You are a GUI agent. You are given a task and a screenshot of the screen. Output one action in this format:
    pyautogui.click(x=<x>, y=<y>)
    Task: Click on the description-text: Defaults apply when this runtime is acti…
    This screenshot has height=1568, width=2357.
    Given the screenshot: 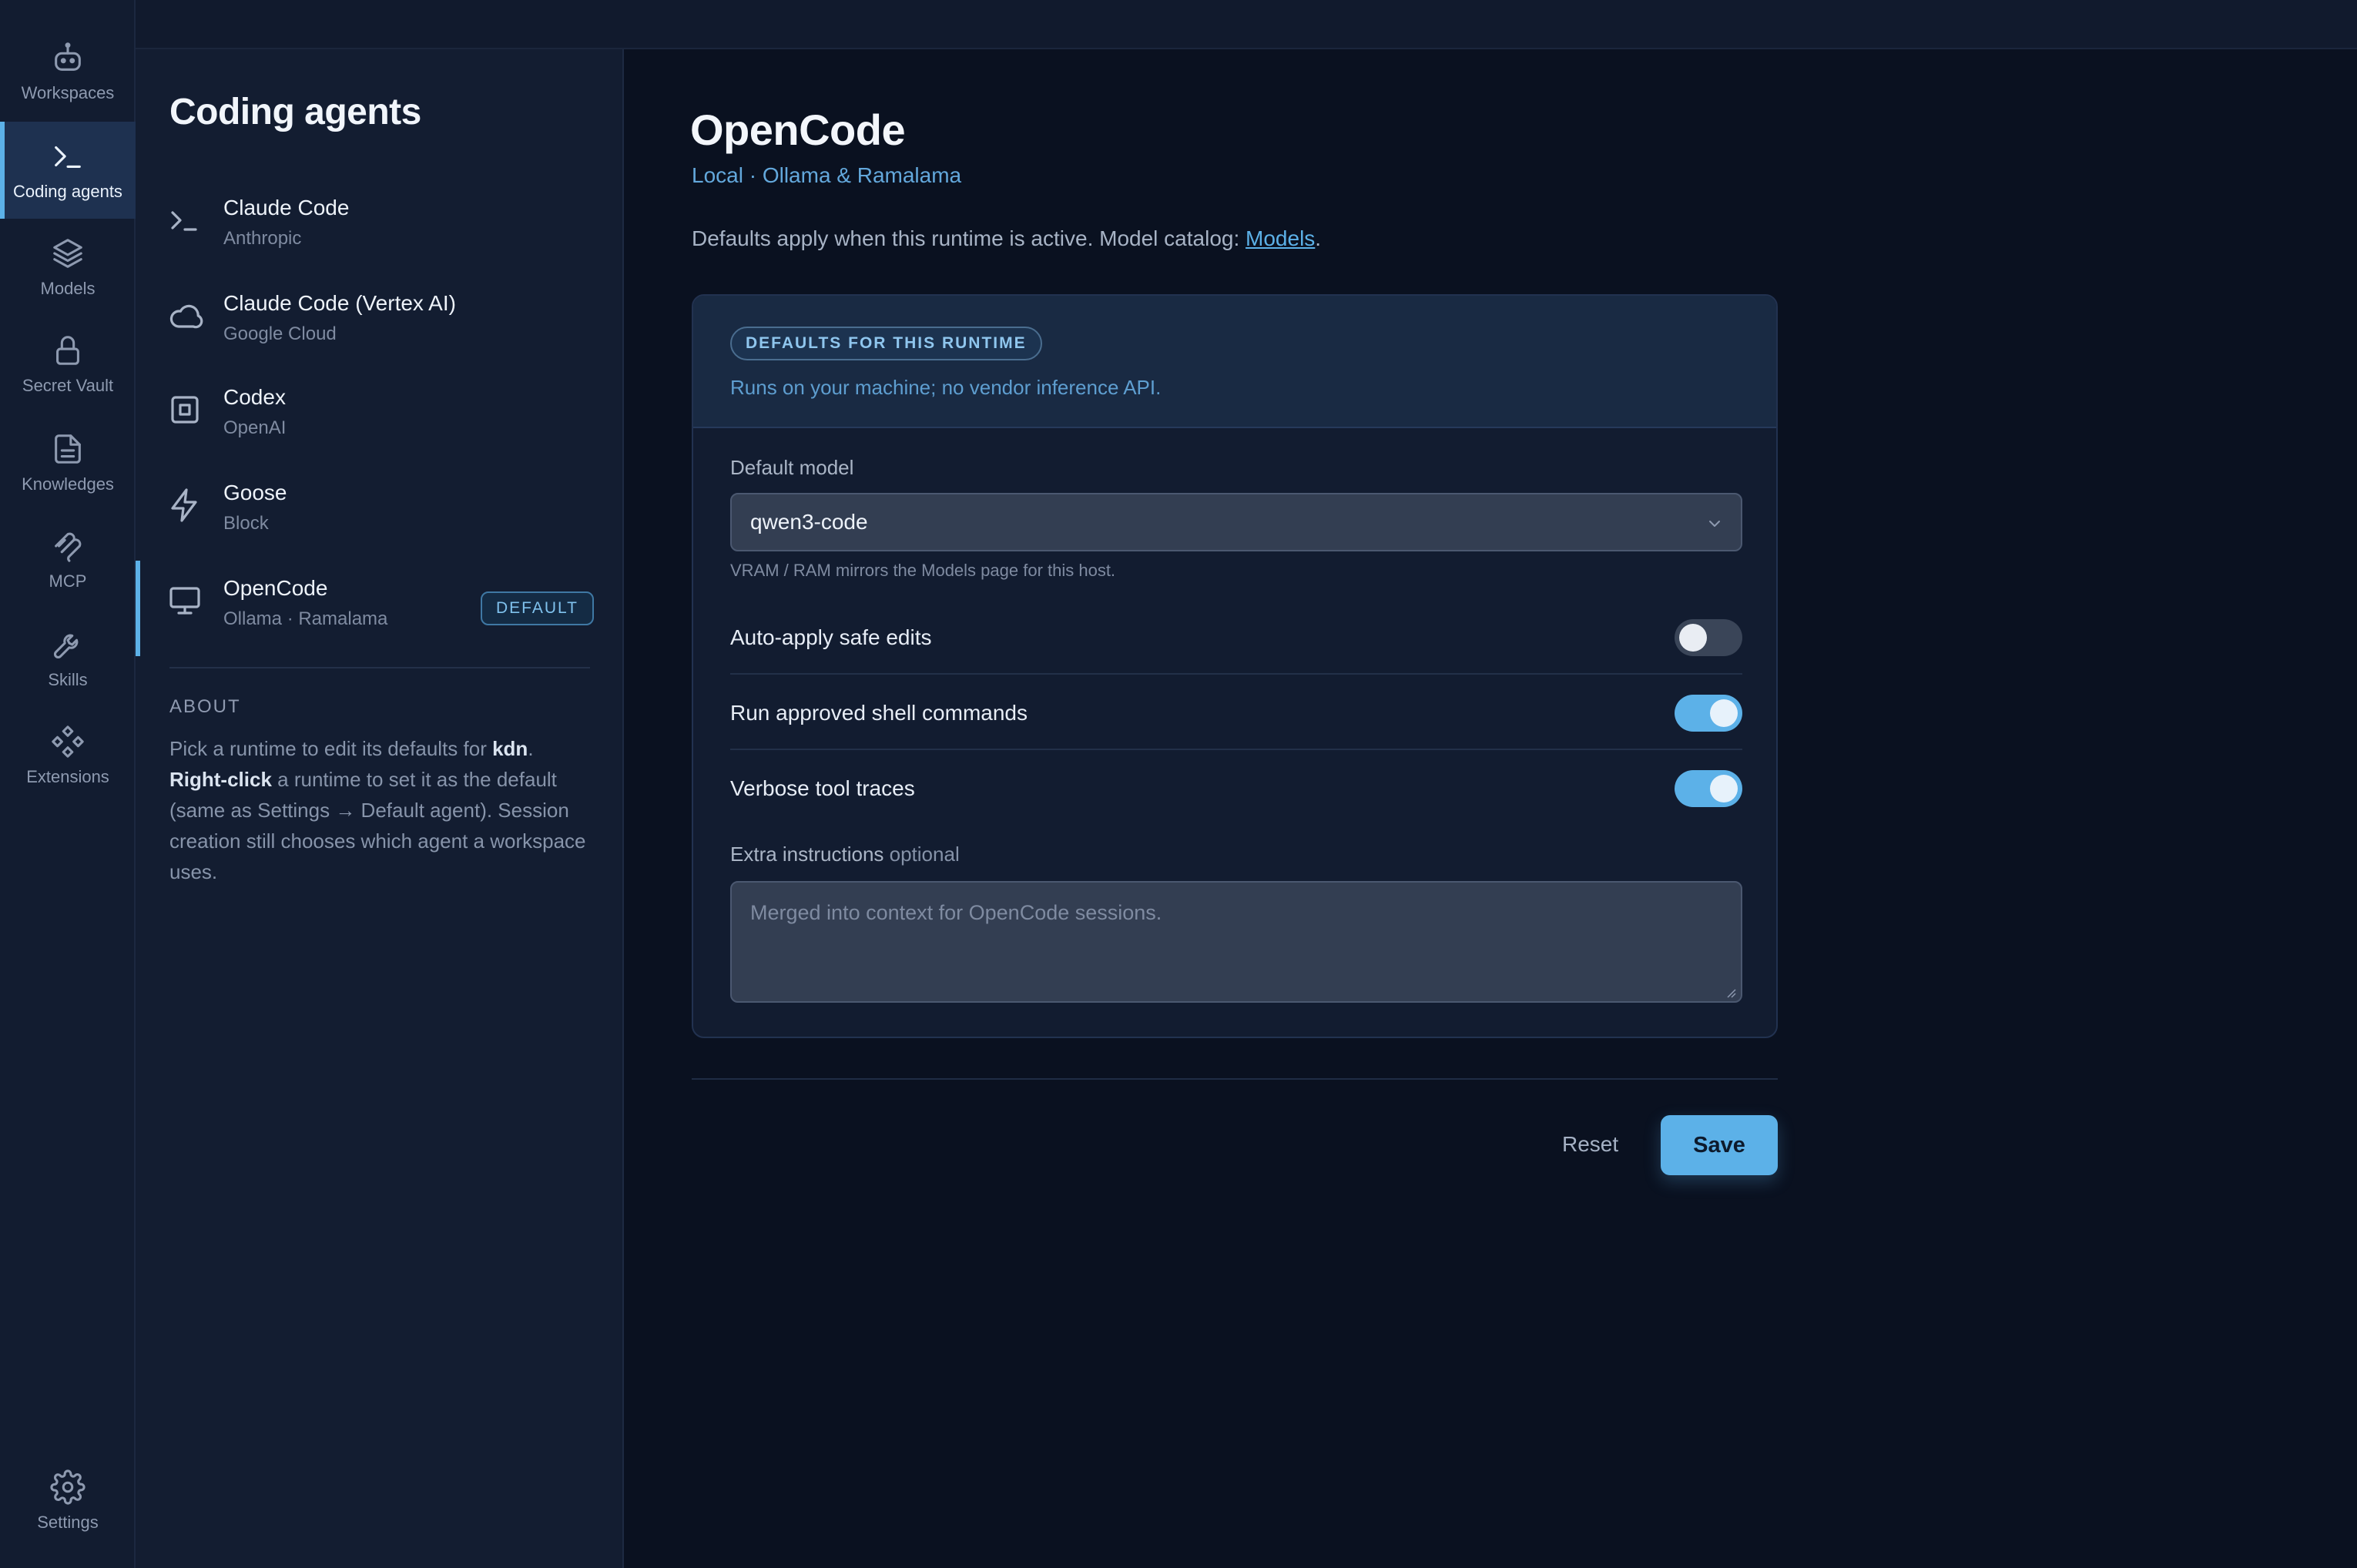 What is the action you would take?
    pyautogui.click(x=969, y=238)
    